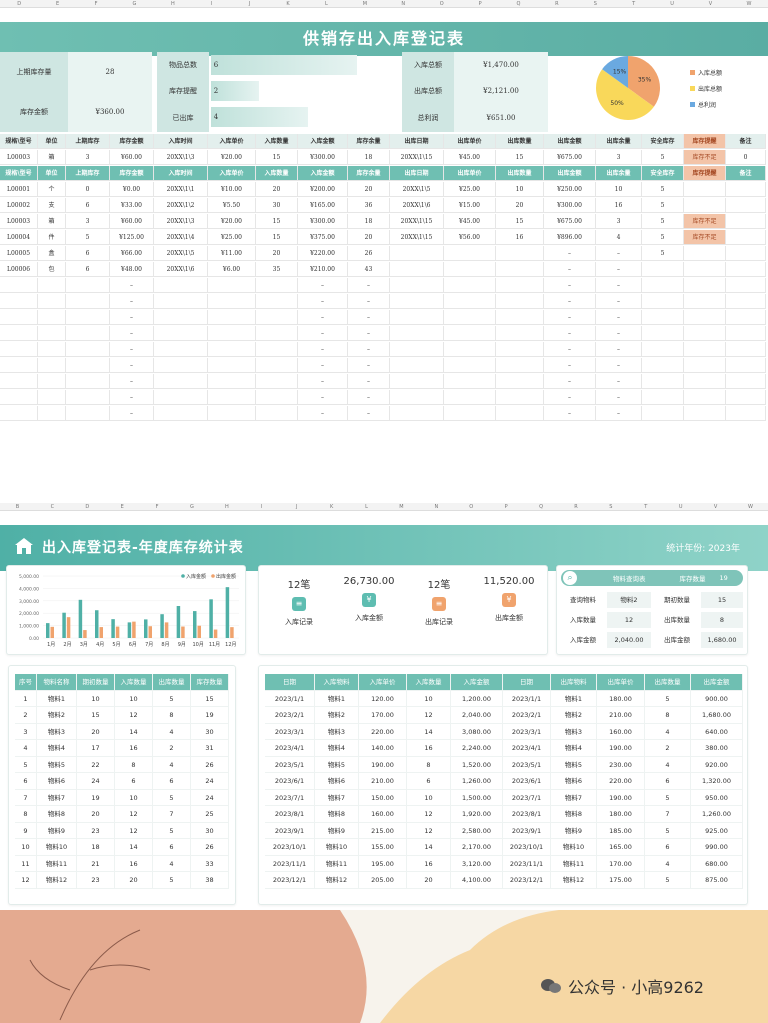  I want to click on cell: 物料2, so click(57, 715).